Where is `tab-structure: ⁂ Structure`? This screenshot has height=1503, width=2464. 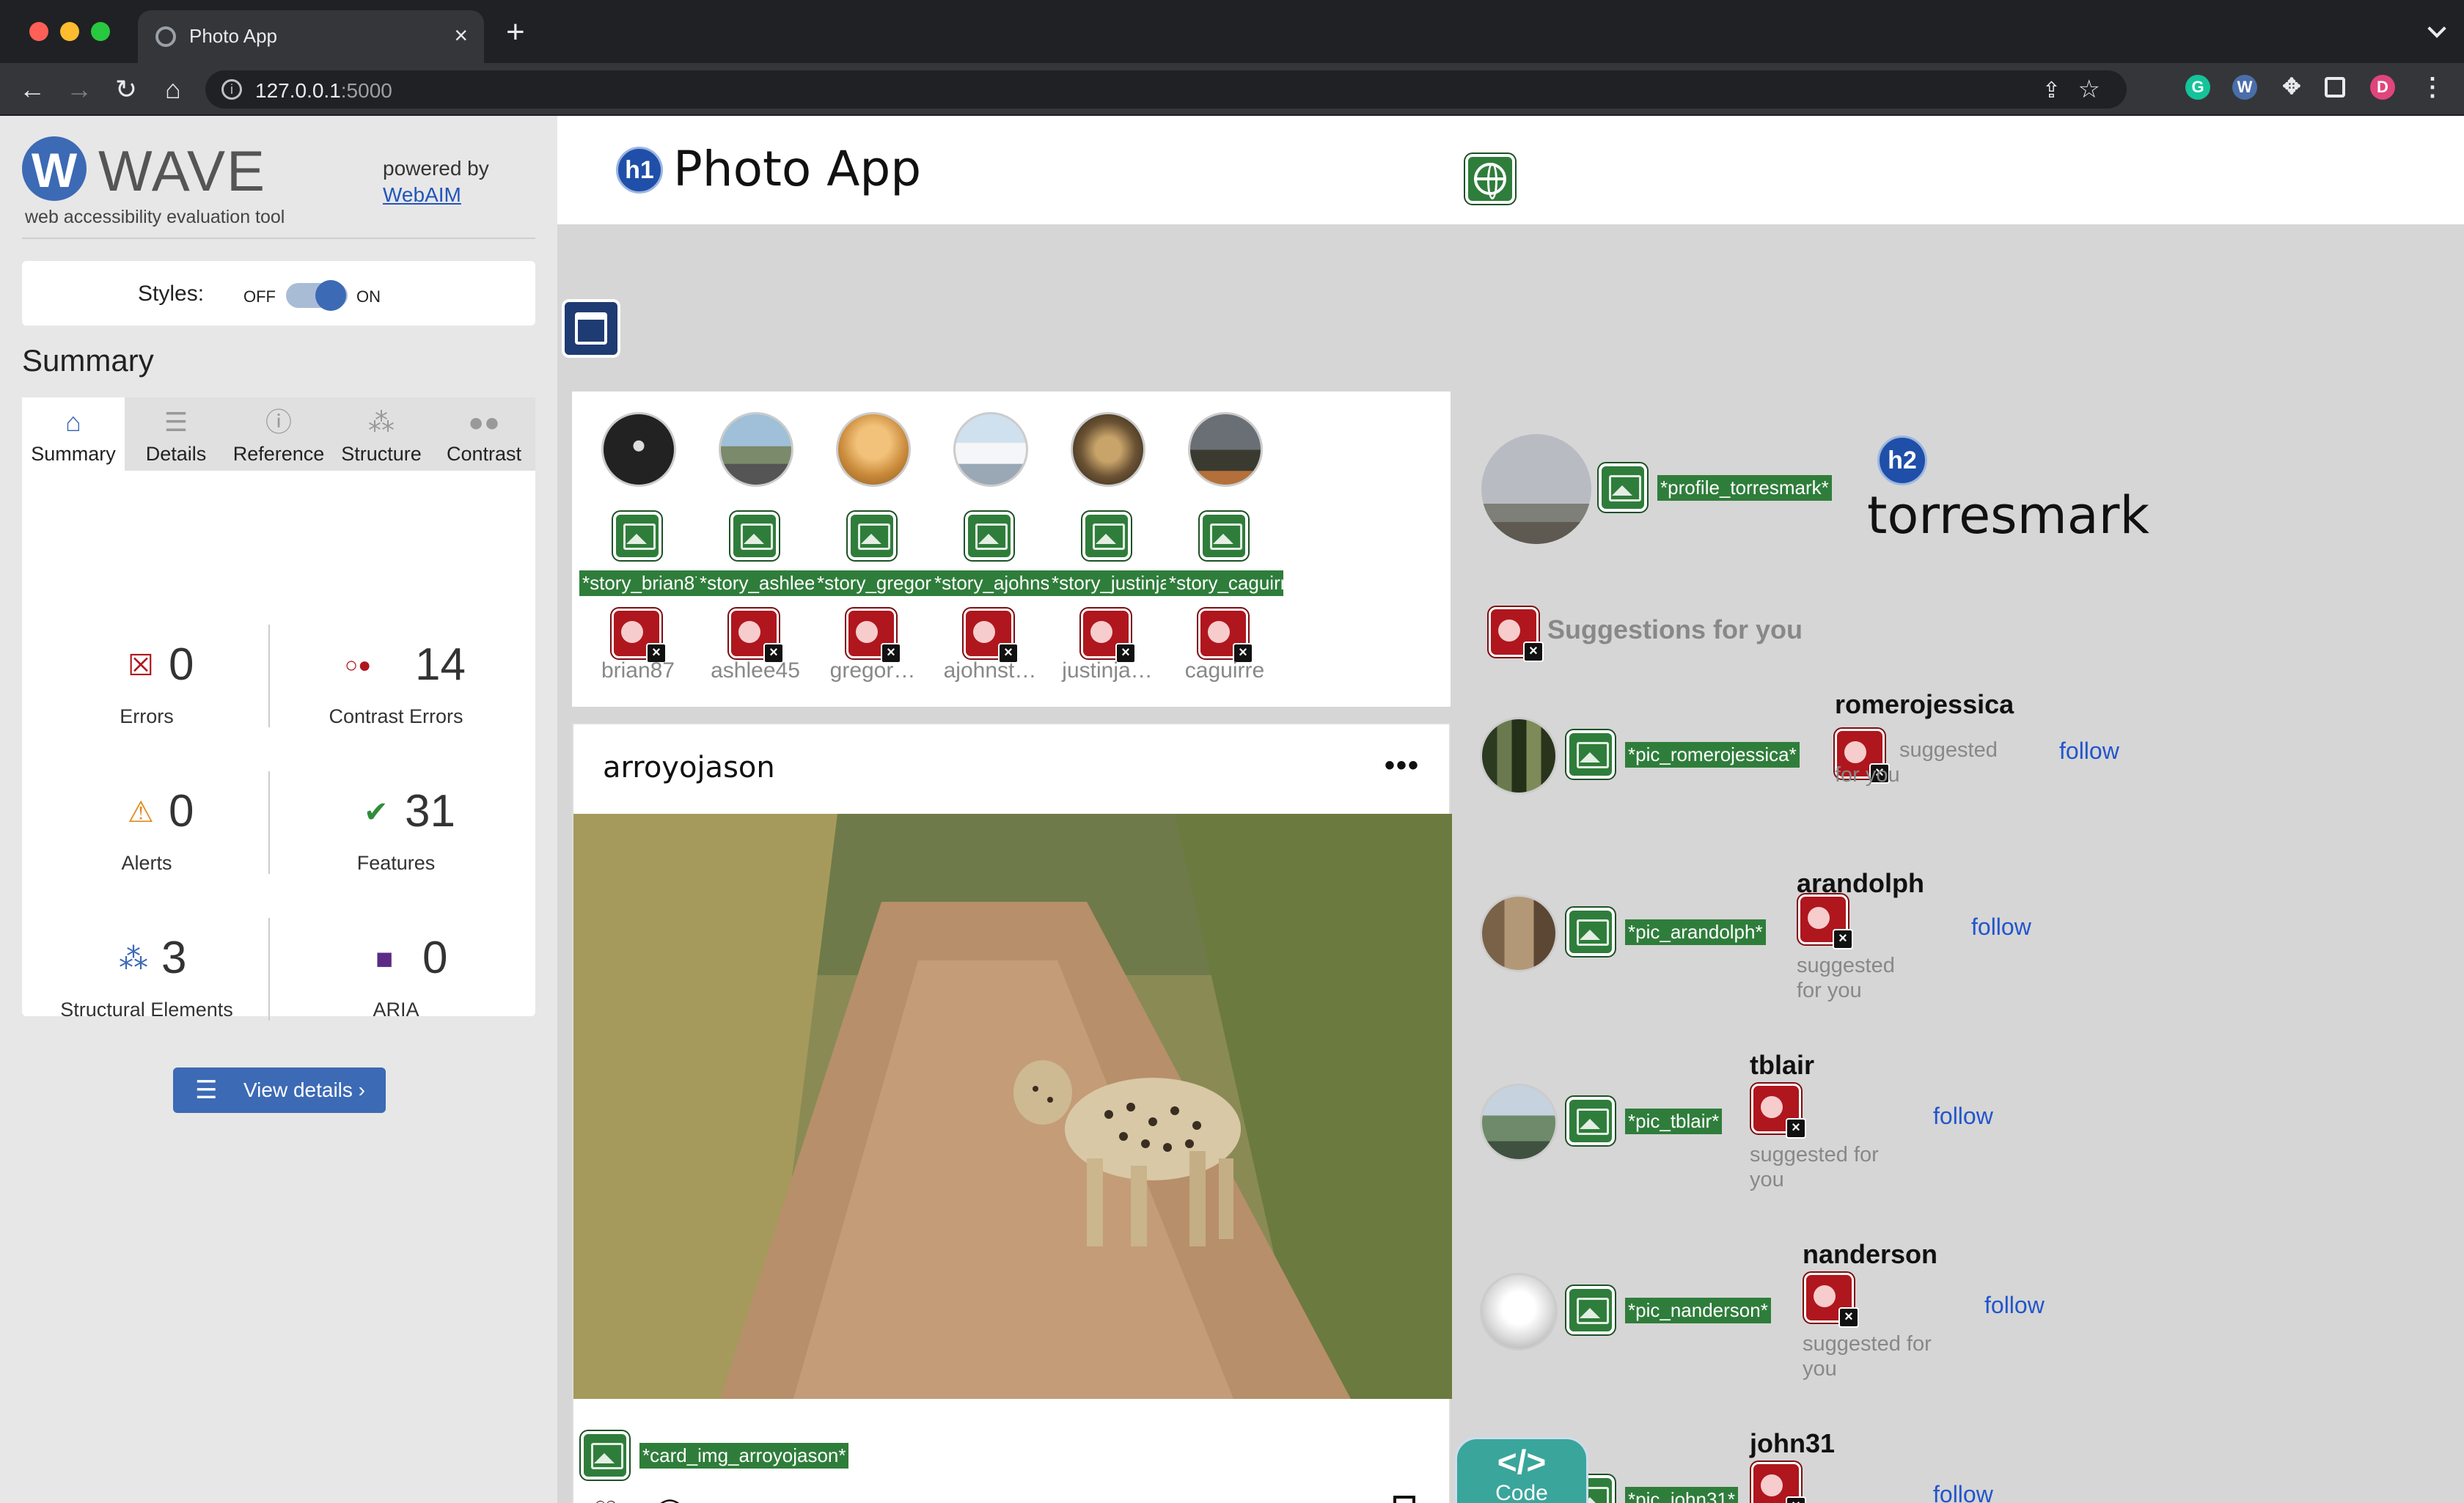
tab-structure: ⁂ Structure is located at coordinates (381, 434).